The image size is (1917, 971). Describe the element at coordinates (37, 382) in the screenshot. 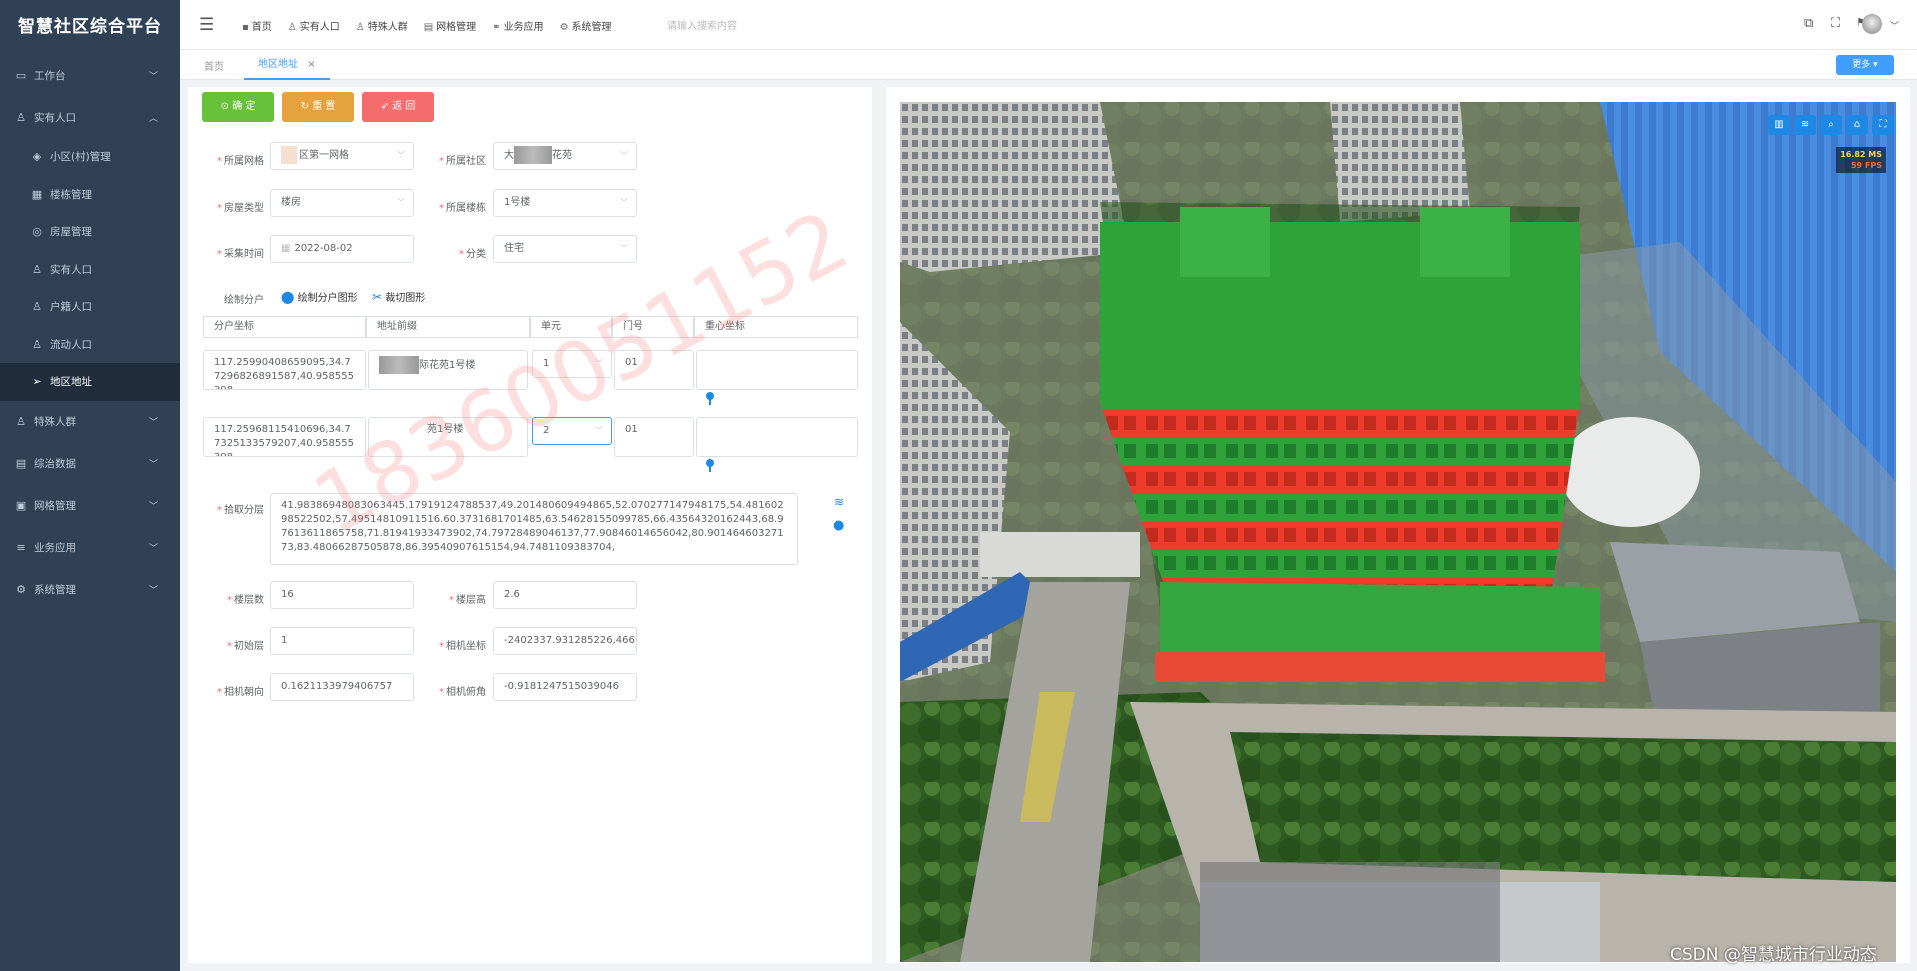

I see `send-icon: ➢` at that location.